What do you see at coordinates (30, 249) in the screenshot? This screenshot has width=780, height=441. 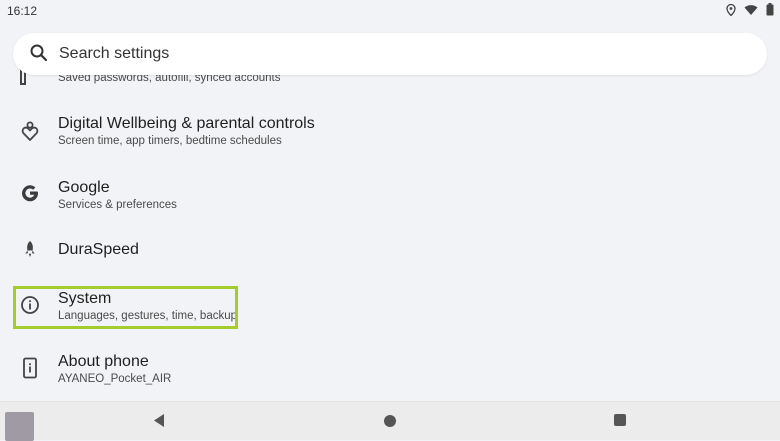 I see `rocket-icon` at bounding box center [30, 249].